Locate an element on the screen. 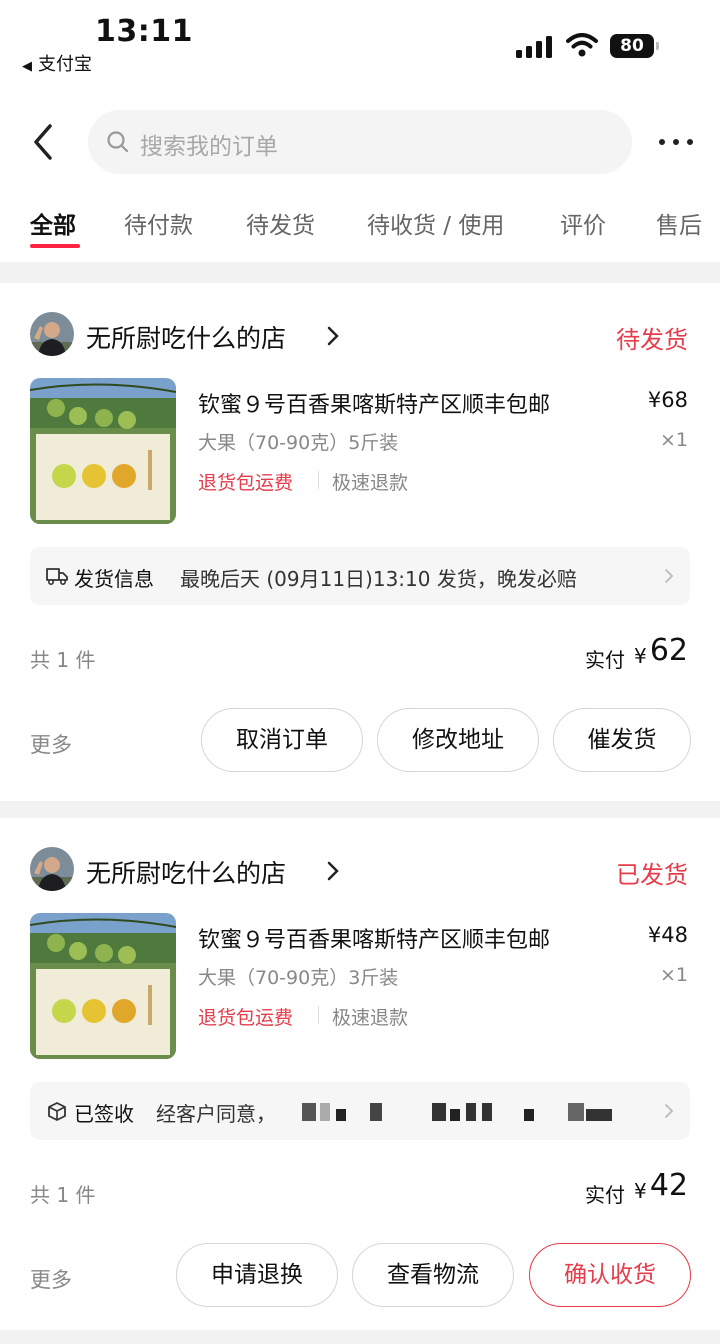 This screenshot has width=720, height=1344. search-icon is located at coordinates (118, 142).